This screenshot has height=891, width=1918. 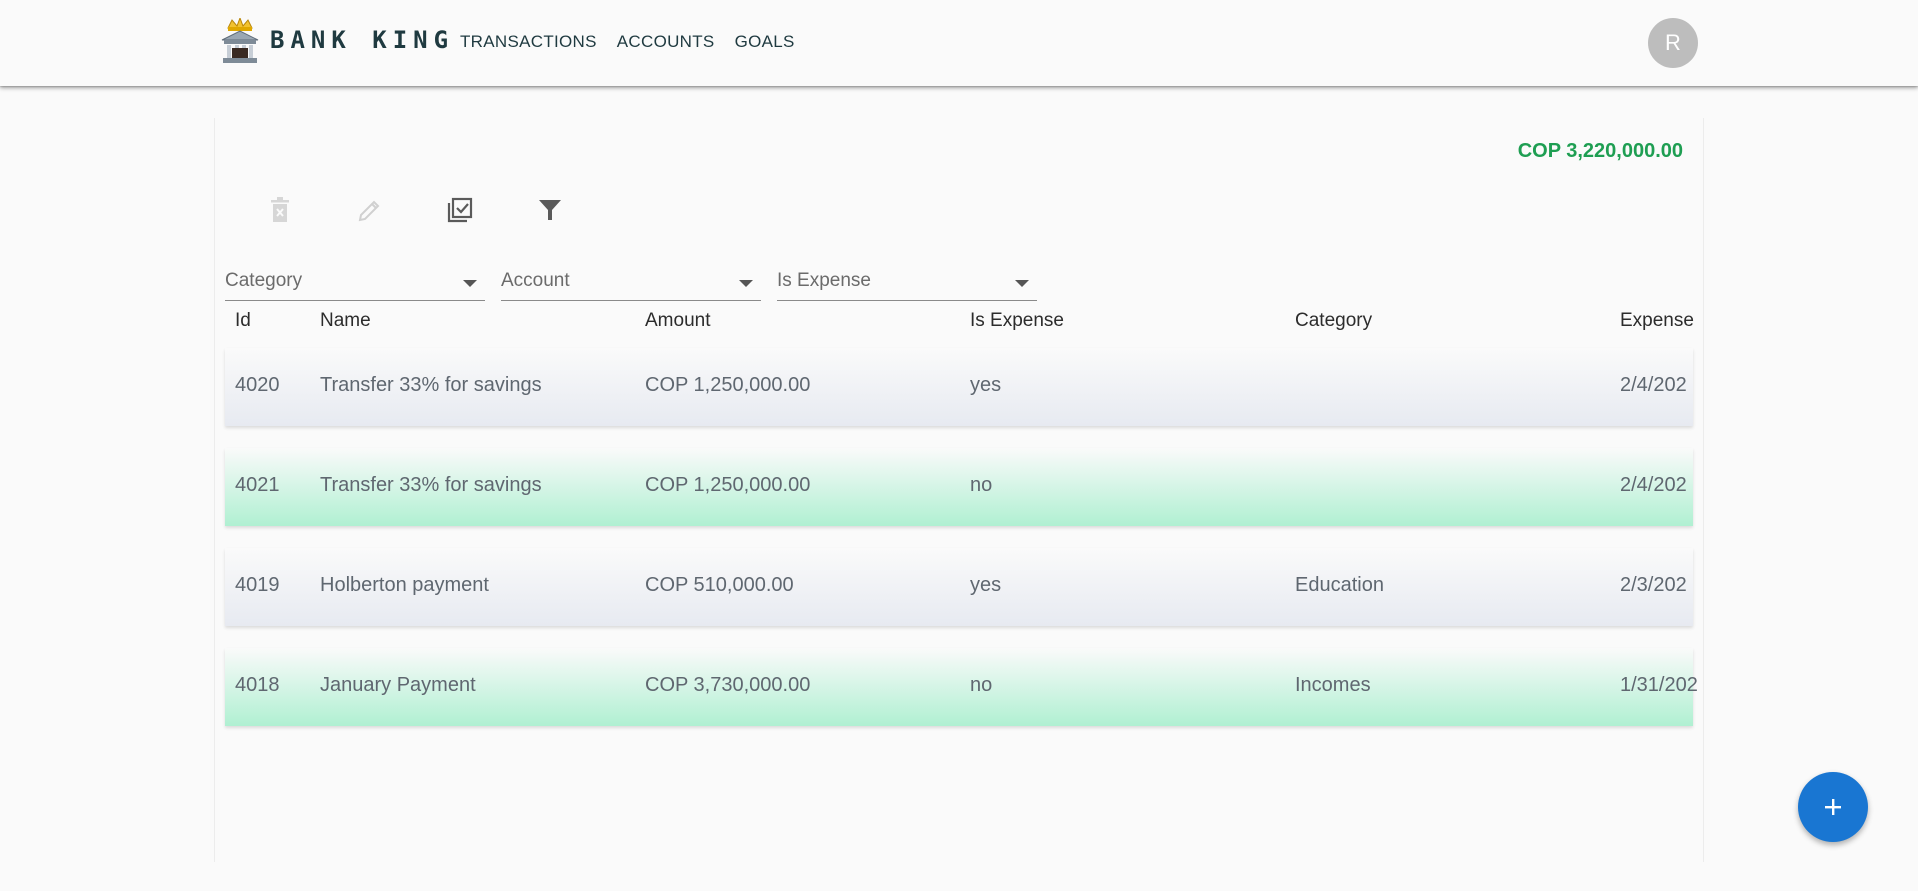 I want to click on cell-category: Incomes, so click(x=1333, y=685).